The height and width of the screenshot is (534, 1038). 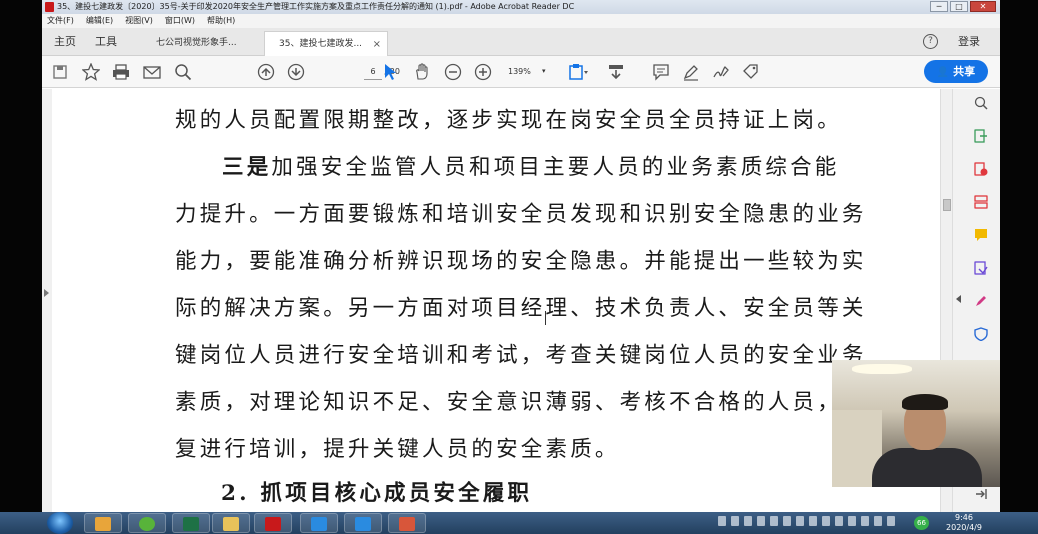 I want to click on tab-document-2: 35、建投七建政发... ×, so click(x=326, y=43).